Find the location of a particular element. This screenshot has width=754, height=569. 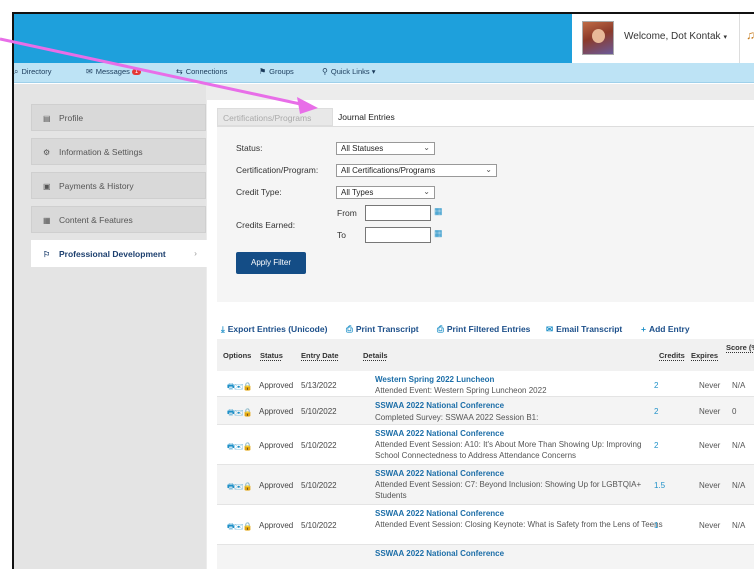

col-expires: Expires is located at coordinates (704, 355).